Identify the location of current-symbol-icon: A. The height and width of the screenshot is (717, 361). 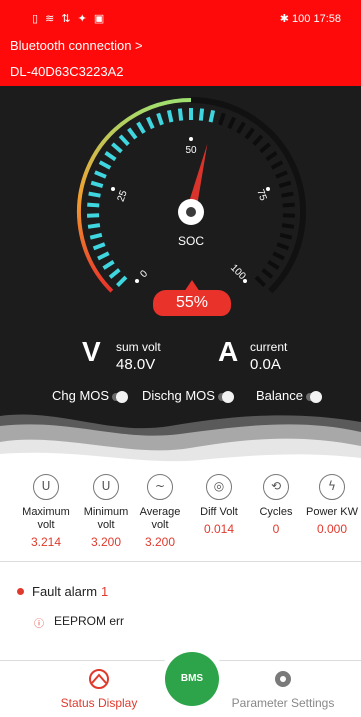
(228, 351).